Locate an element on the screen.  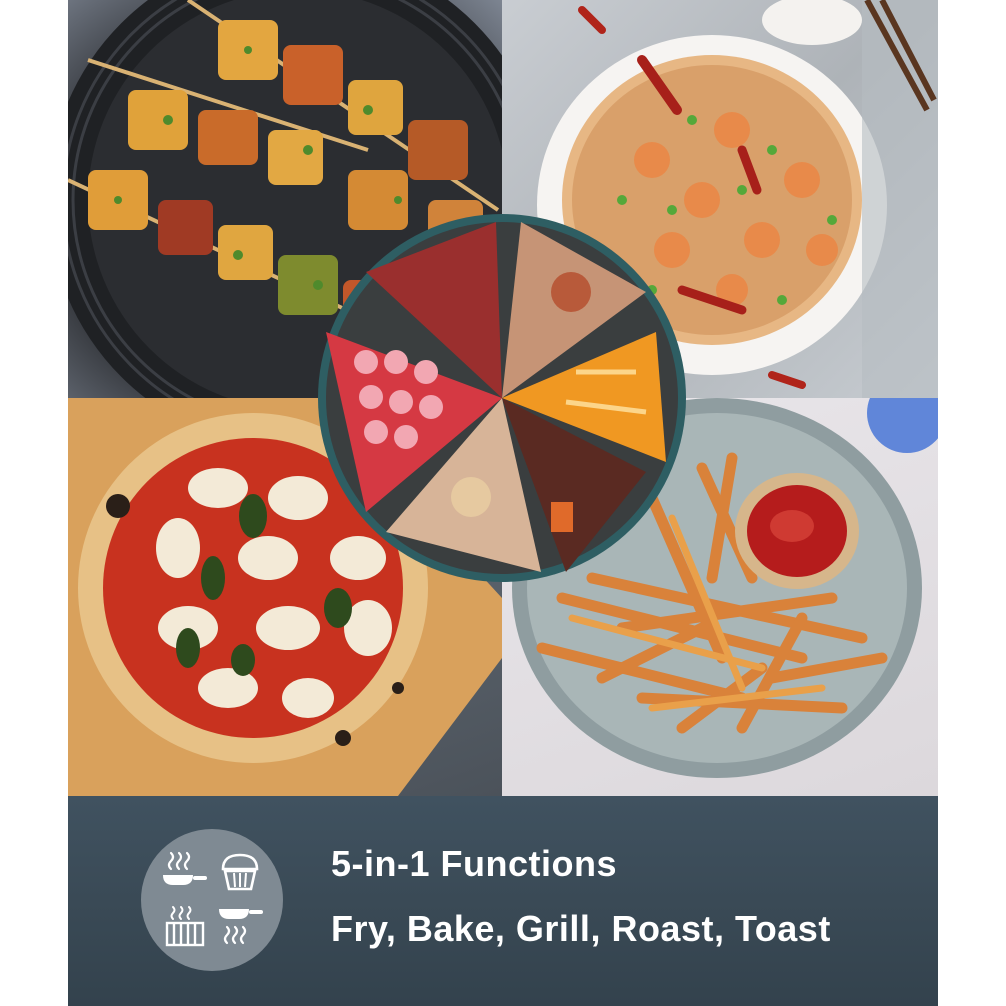
muffin-icon is located at coordinates (240, 872).